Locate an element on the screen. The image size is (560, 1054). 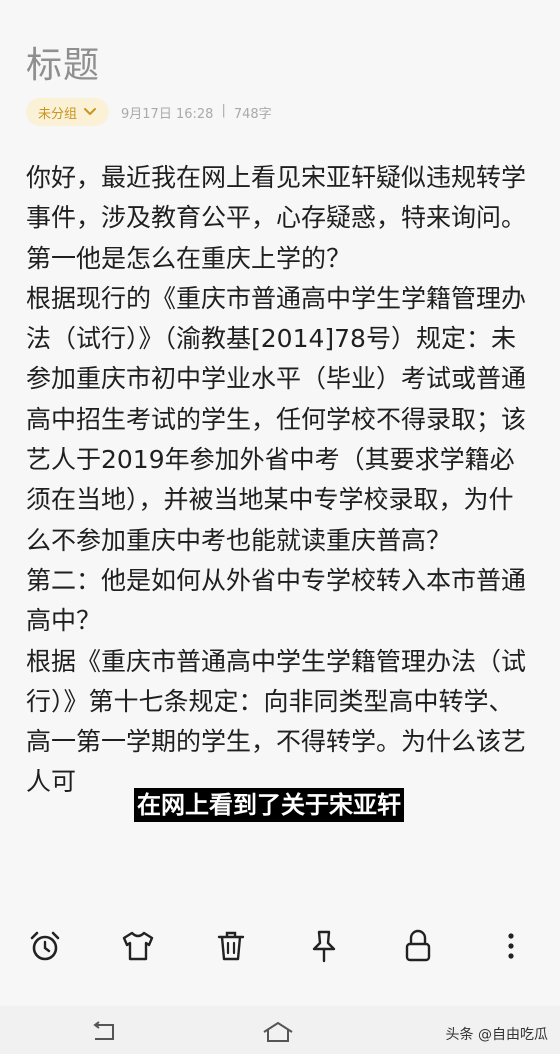
more-icon is located at coordinates (511, 946).